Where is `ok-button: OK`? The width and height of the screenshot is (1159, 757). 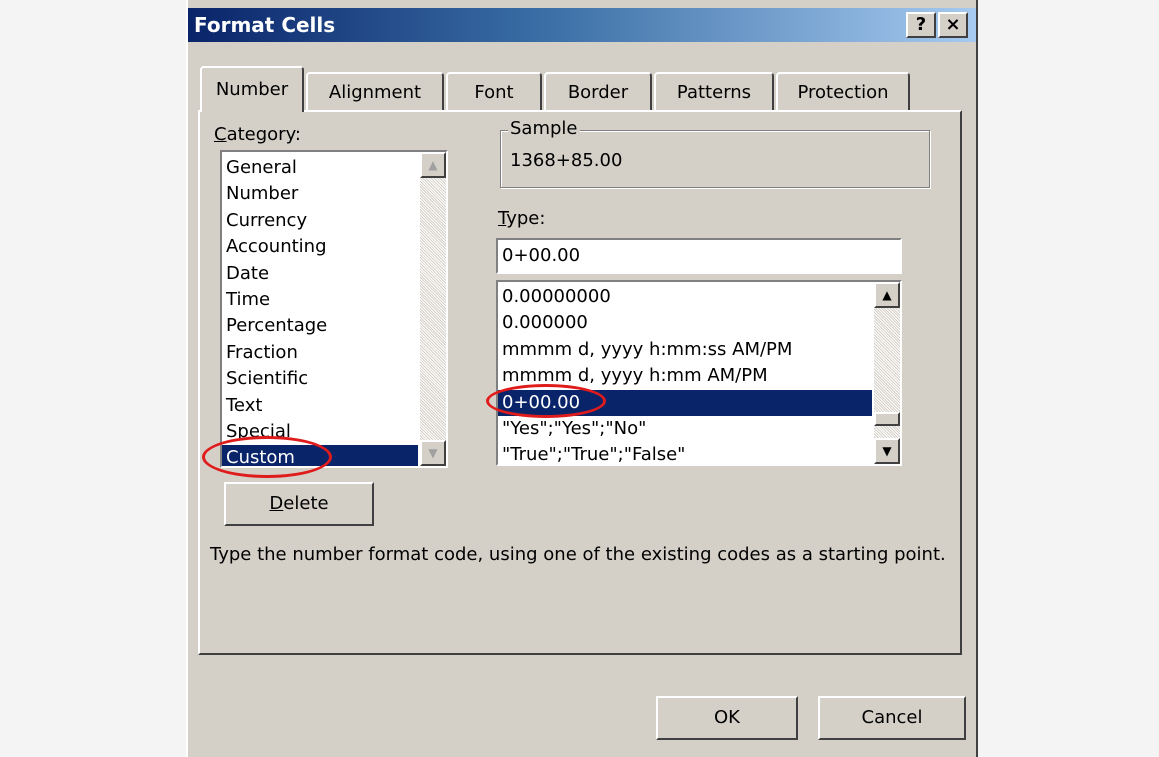 ok-button: OK is located at coordinates (727, 718).